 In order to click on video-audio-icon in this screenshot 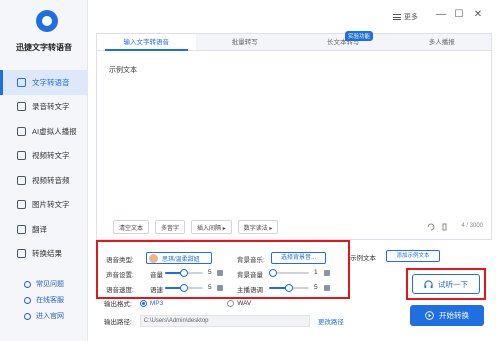, I will do `click(21, 180)`.